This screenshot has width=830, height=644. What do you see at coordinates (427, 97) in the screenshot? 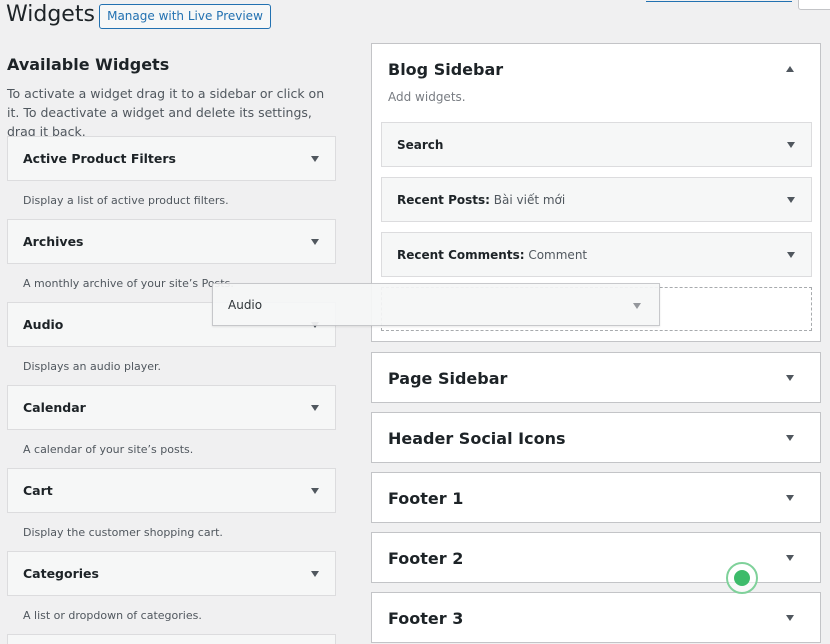
I see `add-widgets-text: Add widgets.` at bounding box center [427, 97].